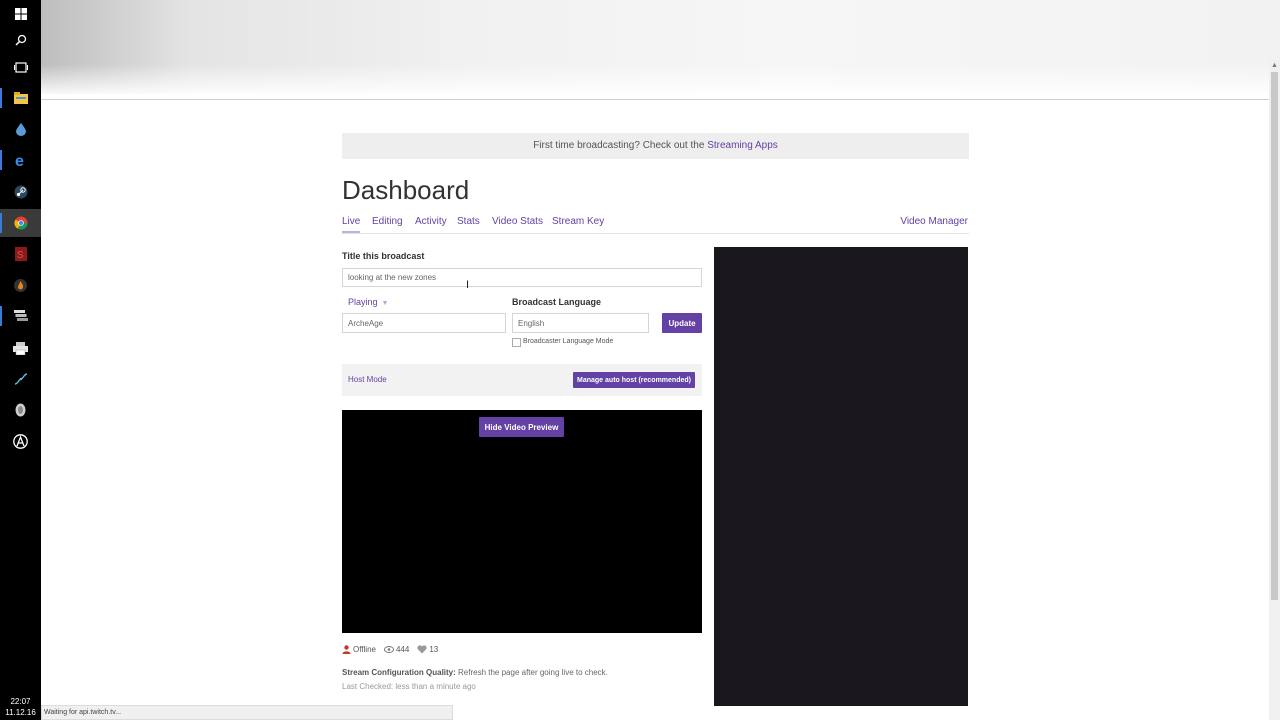 The height and width of the screenshot is (720, 1280). I want to click on svg-text: S, so click(20, 255).